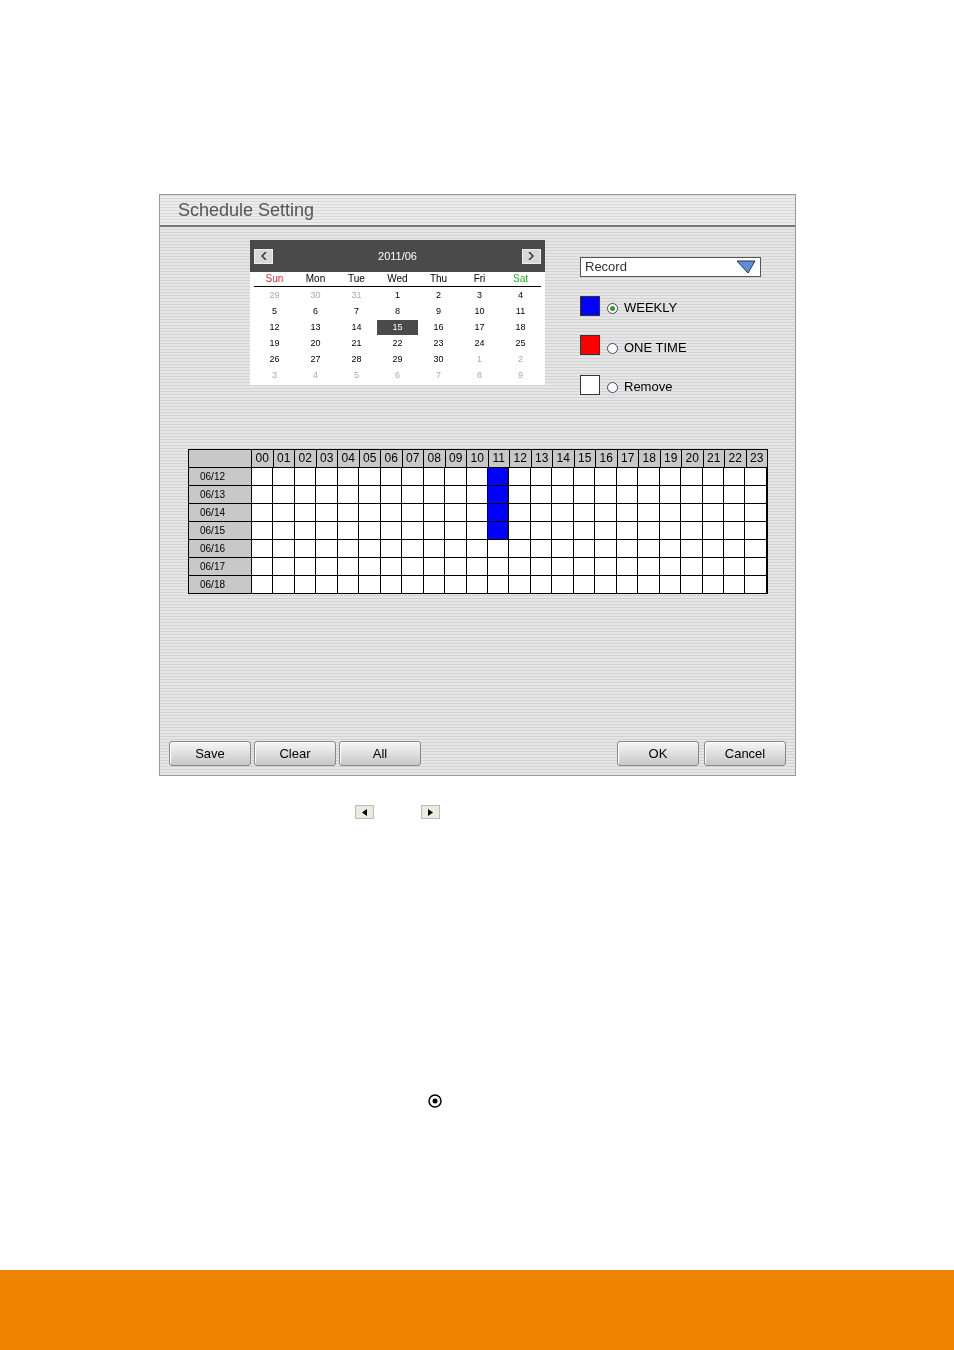 The width and height of the screenshot is (954, 1350). Describe the element at coordinates (438, 359) in the screenshot. I see `calendar-day: 30` at that location.